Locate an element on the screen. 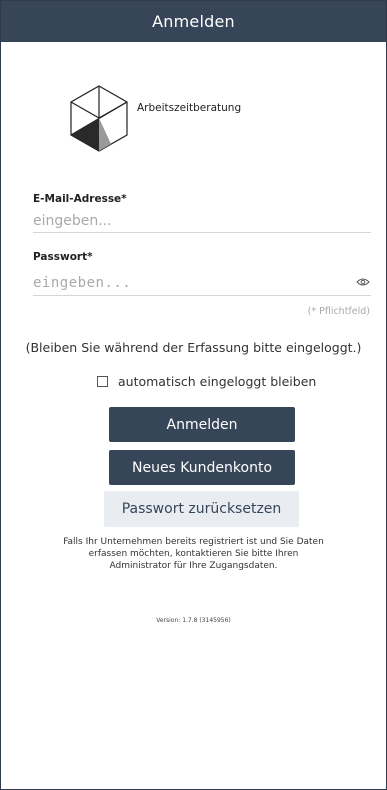 This screenshot has height=790, width=387. version-label: Version: 1.7.8 (3145956) is located at coordinates (193, 620).